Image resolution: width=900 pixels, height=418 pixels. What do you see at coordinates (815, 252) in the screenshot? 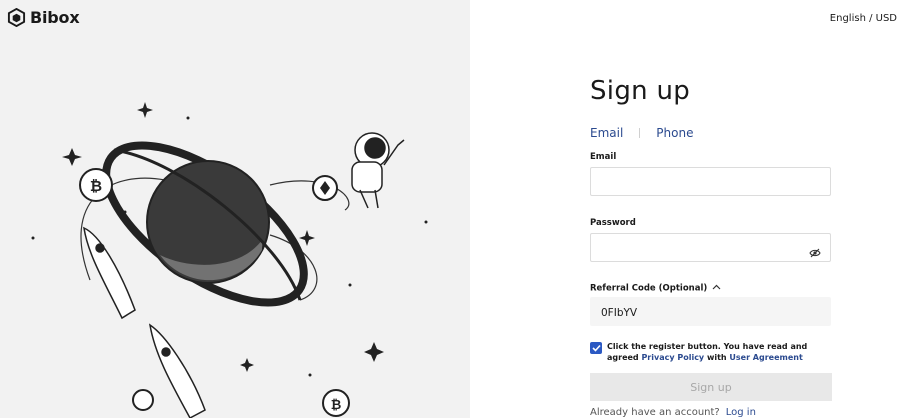
I see `eye-hidden-icon` at bounding box center [815, 252].